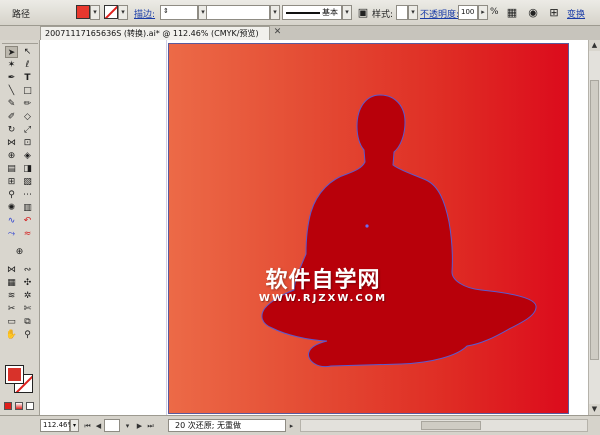  What do you see at coordinates (494, 12) in the screenshot?
I see `opacity-percent: %` at bounding box center [494, 12].